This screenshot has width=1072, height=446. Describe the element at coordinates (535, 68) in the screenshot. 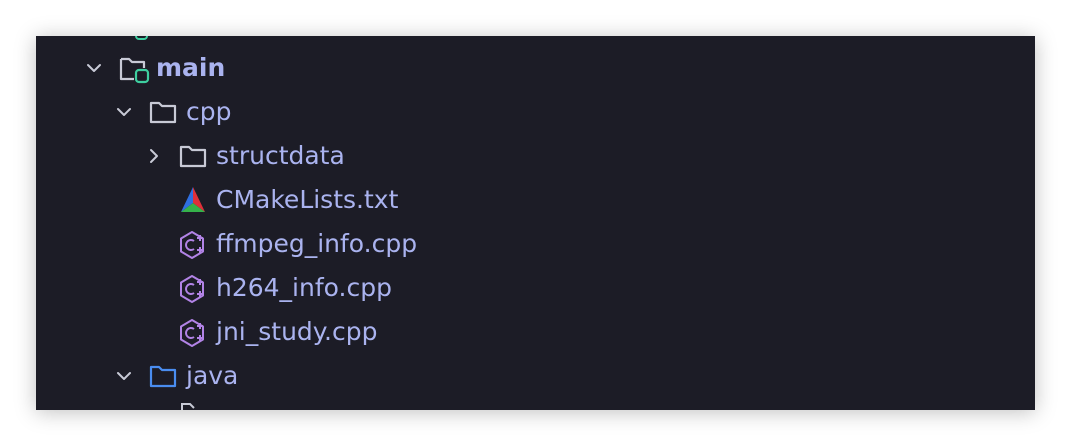

I see `tree-row-main: main` at that location.